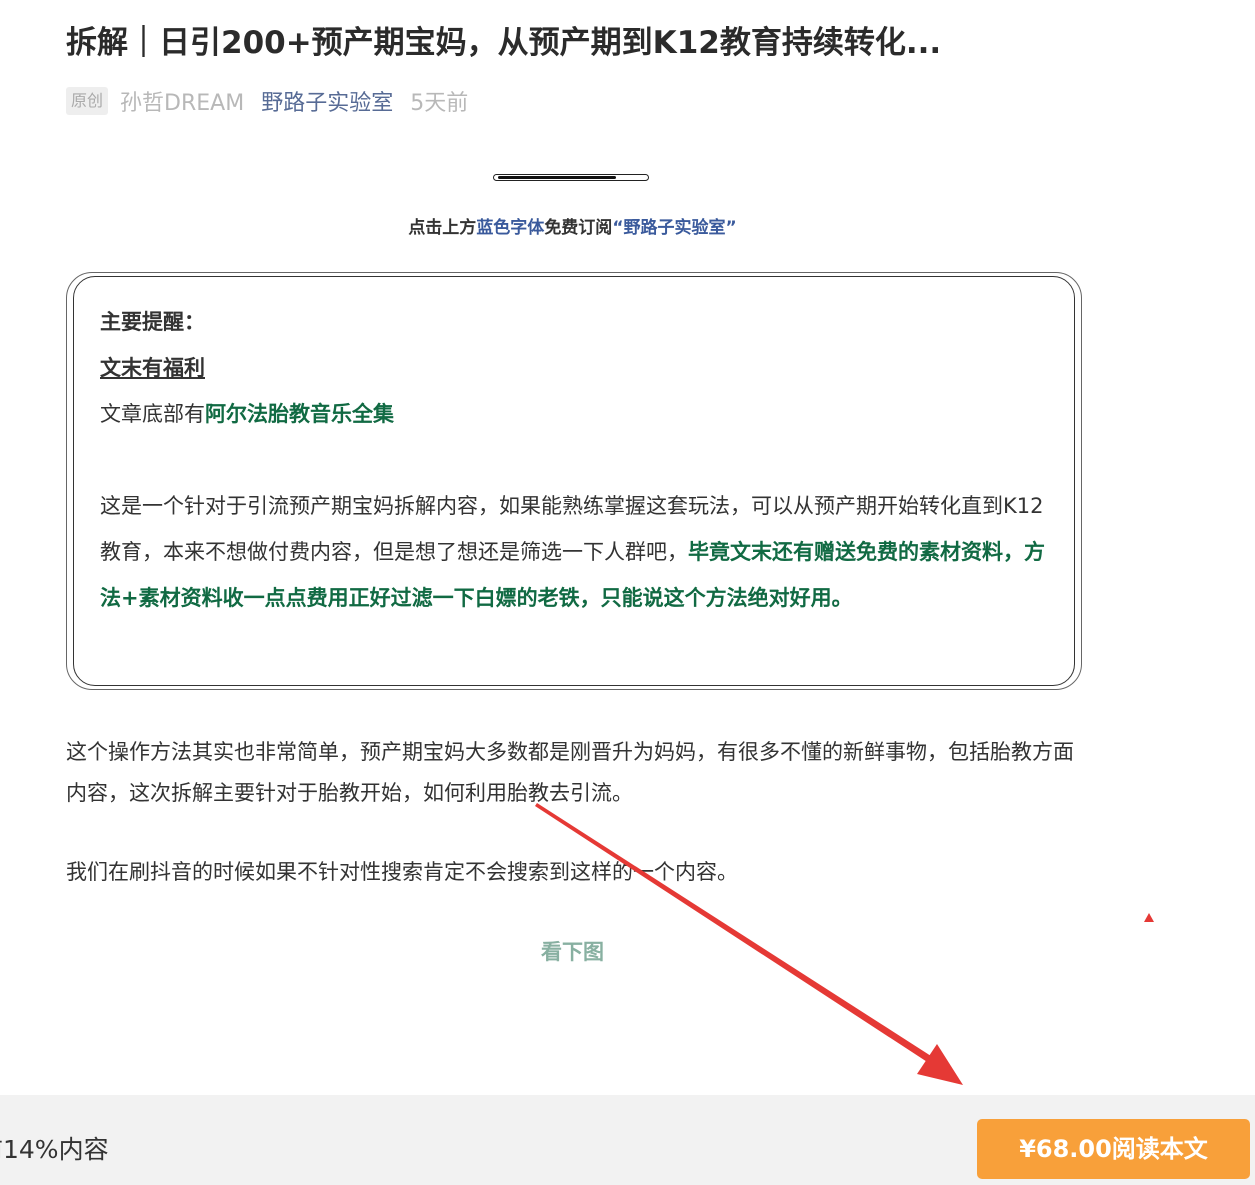 This screenshot has height=1185, width=1255. I want to click on paywall-preview-text: 前14%内容, so click(54, 1149).